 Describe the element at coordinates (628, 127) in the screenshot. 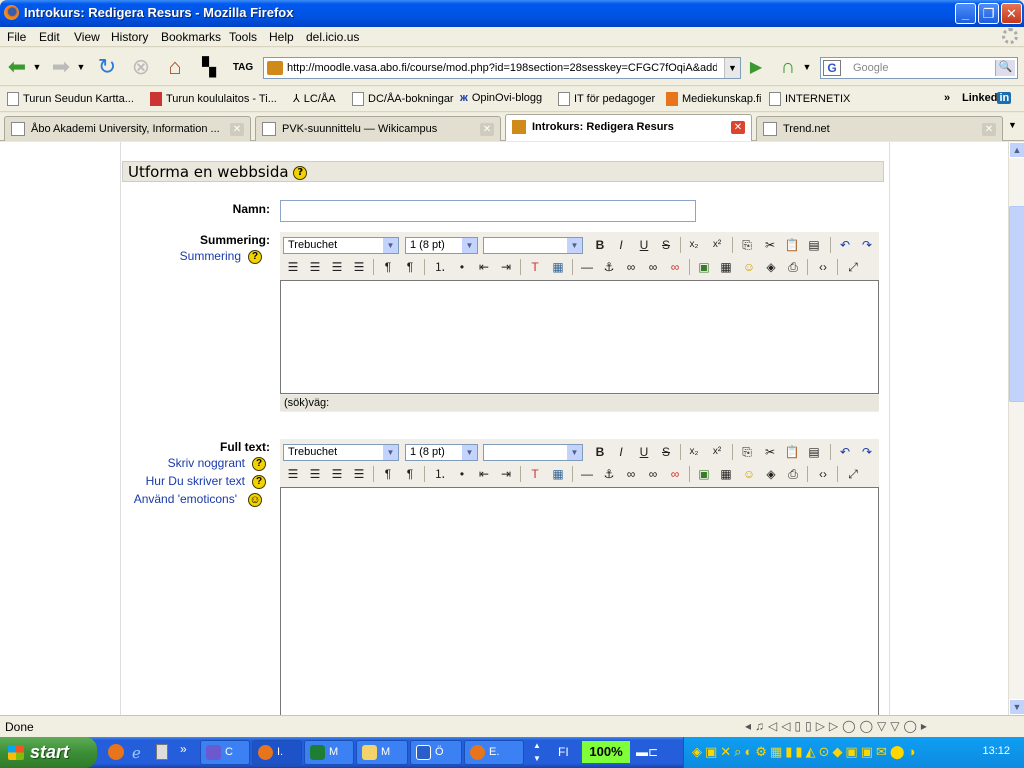

I see `tab-introkurs: Introkurs: Redigera Resurs ✕` at that location.